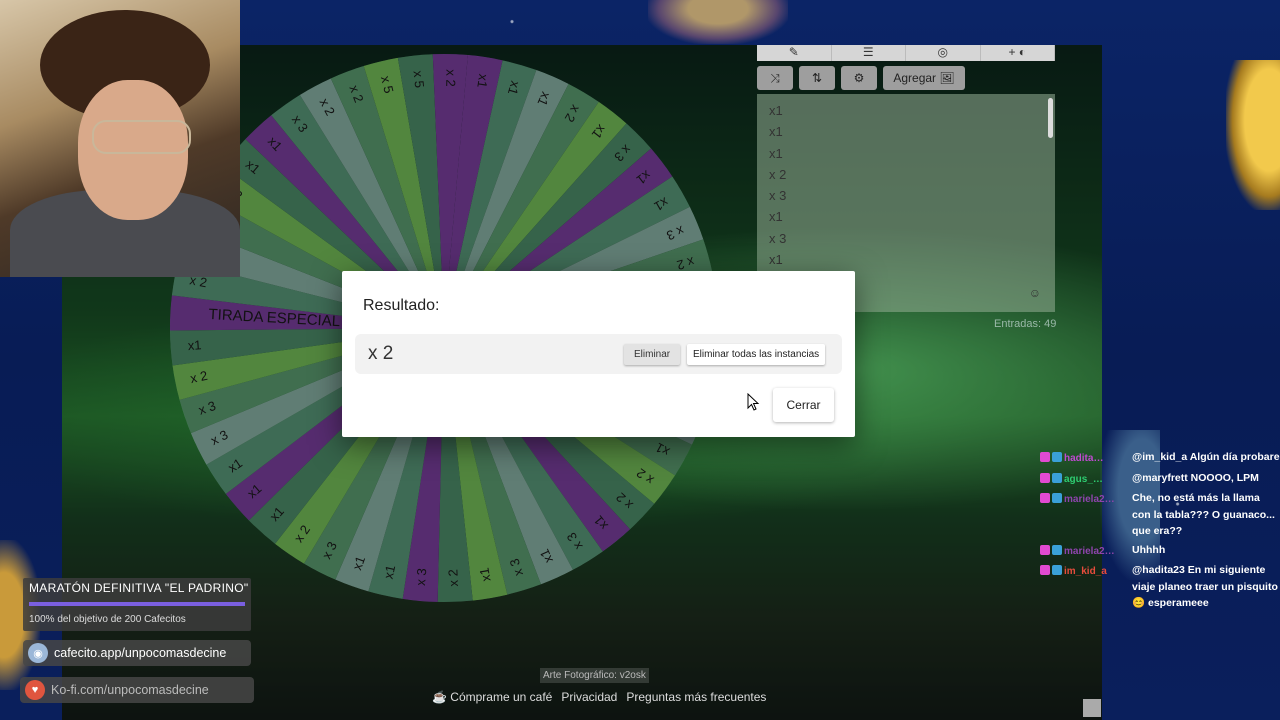  I want to click on entries-toolbar: ⤨ ⇅ ⚙ Agregar 🖼, so click(861, 78).